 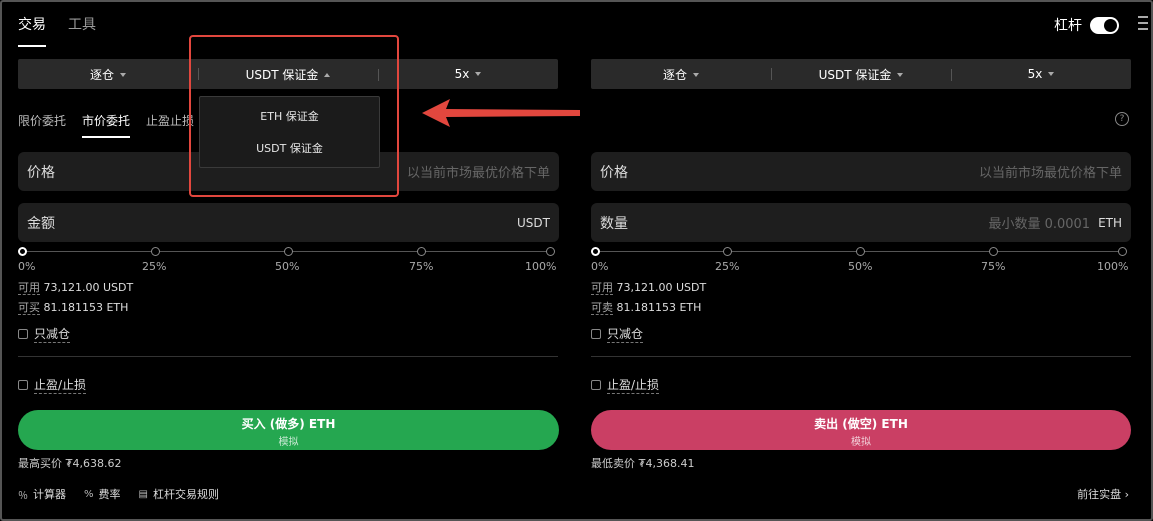 I want to click on calculator-icon: ％, so click(x=23, y=496).